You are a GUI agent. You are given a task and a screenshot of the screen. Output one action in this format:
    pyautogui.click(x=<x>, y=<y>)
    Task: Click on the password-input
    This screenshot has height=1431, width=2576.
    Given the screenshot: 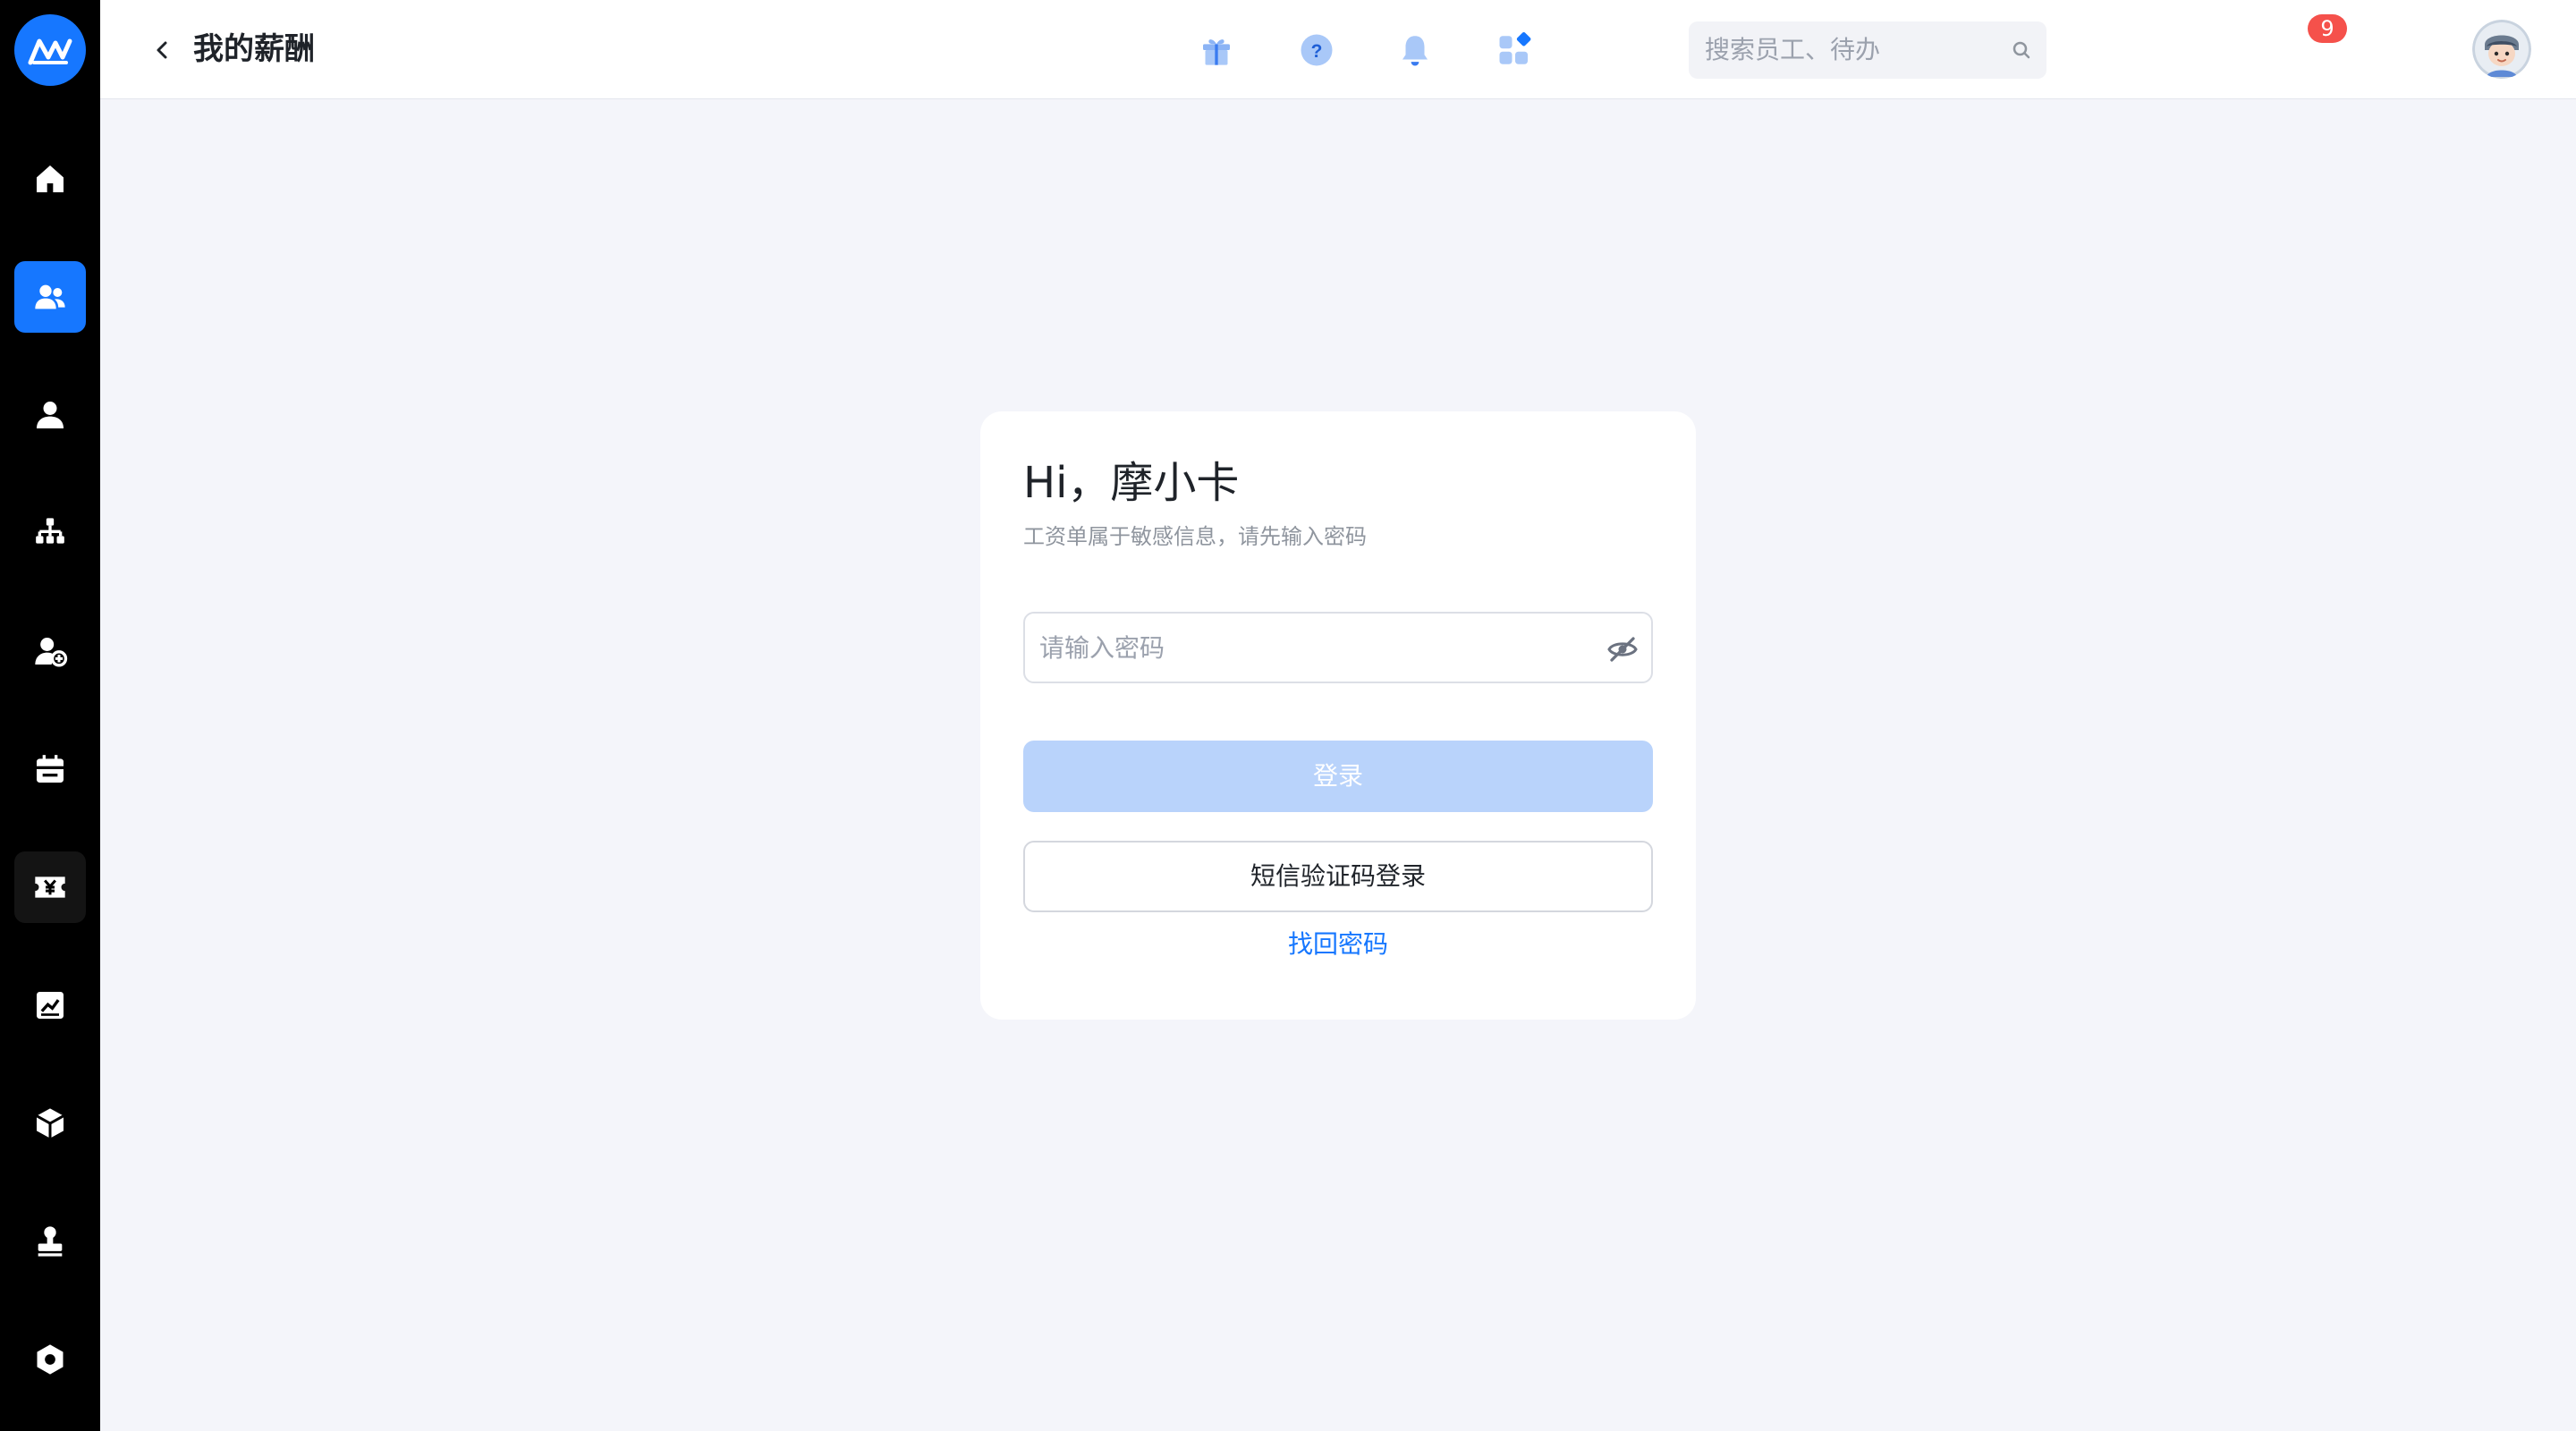 What is the action you would take?
    pyautogui.click(x=1307, y=648)
    